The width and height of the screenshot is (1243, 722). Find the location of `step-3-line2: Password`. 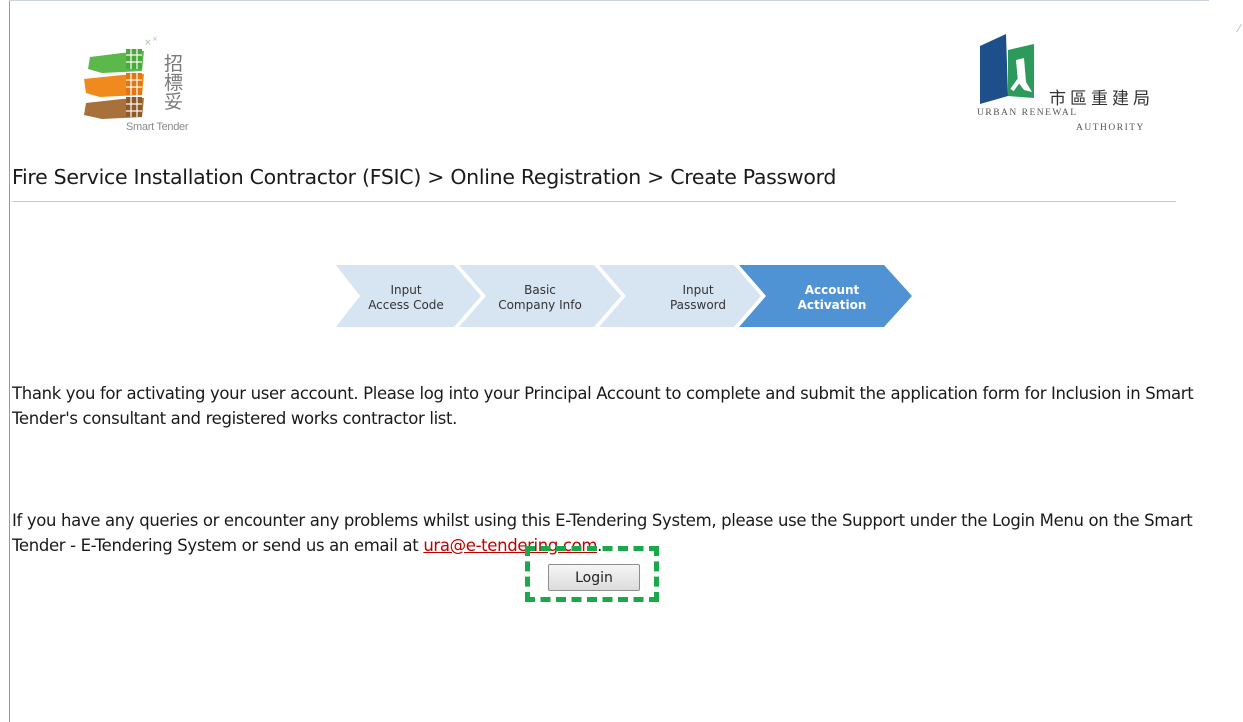

step-3-line2: Password is located at coordinates (698, 305).